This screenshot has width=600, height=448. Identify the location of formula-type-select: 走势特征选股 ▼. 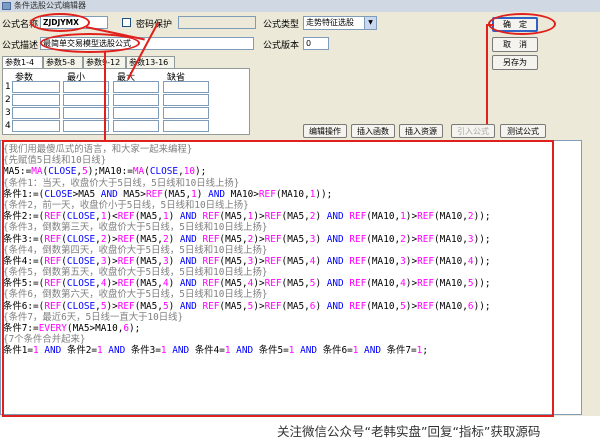
(340, 23).